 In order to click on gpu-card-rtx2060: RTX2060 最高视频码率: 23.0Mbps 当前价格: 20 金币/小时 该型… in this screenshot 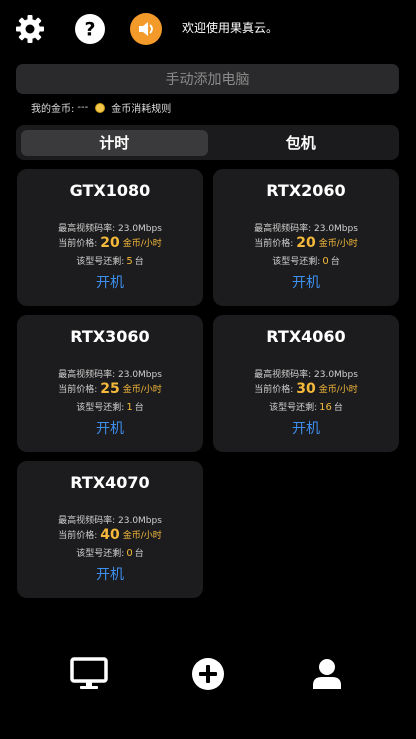, I will do `click(306, 237)`.